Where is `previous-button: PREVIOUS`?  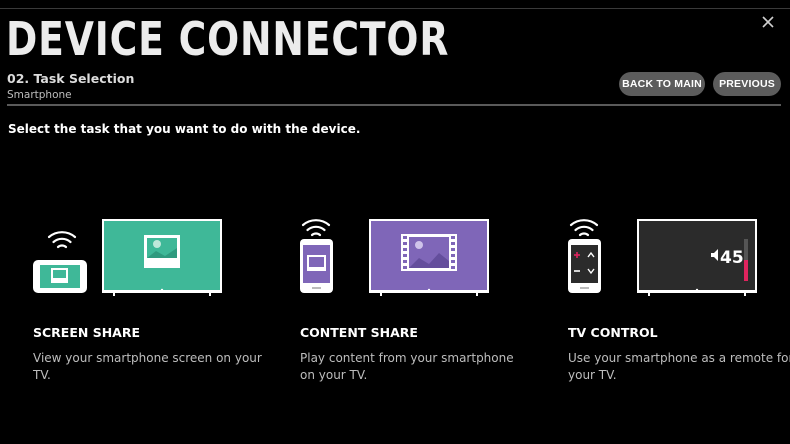 previous-button: PREVIOUS is located at coordinates (747, 84).